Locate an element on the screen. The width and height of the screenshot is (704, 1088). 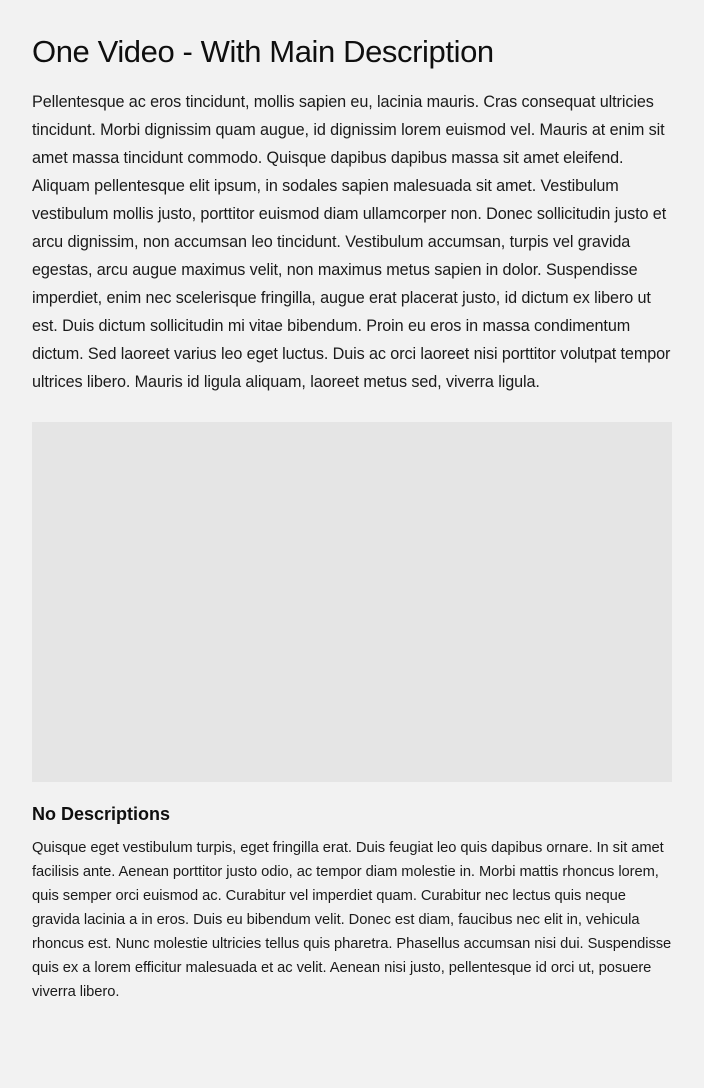
page-title: One Video - With Main Description is located at coordinates (263, 51).